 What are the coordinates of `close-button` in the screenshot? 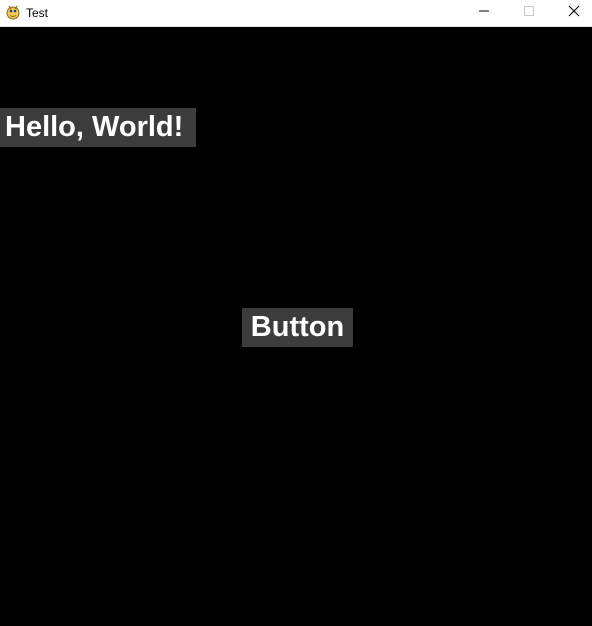 It's located at (571, 13).